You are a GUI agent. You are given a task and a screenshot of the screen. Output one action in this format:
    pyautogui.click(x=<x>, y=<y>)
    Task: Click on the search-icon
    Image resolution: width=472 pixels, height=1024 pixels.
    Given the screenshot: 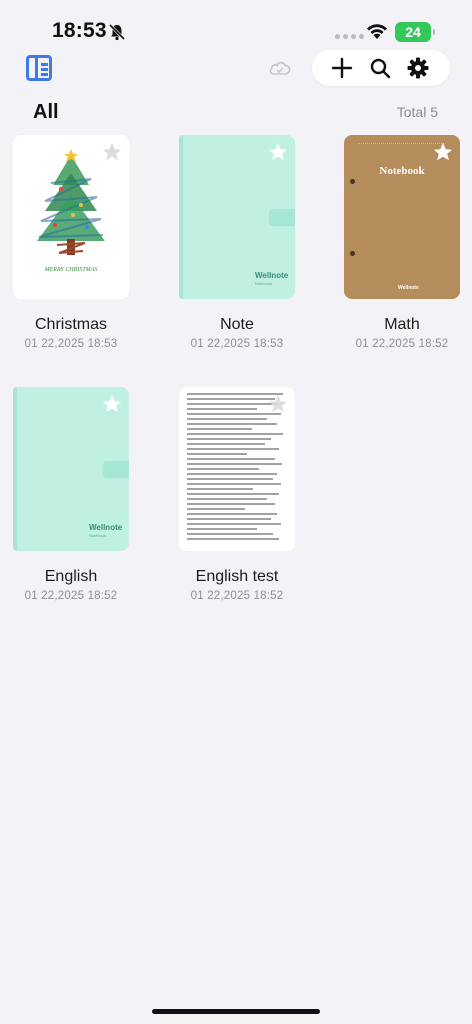 What is the action you would take?
    pyautogui.click(x=380, y=68)
    